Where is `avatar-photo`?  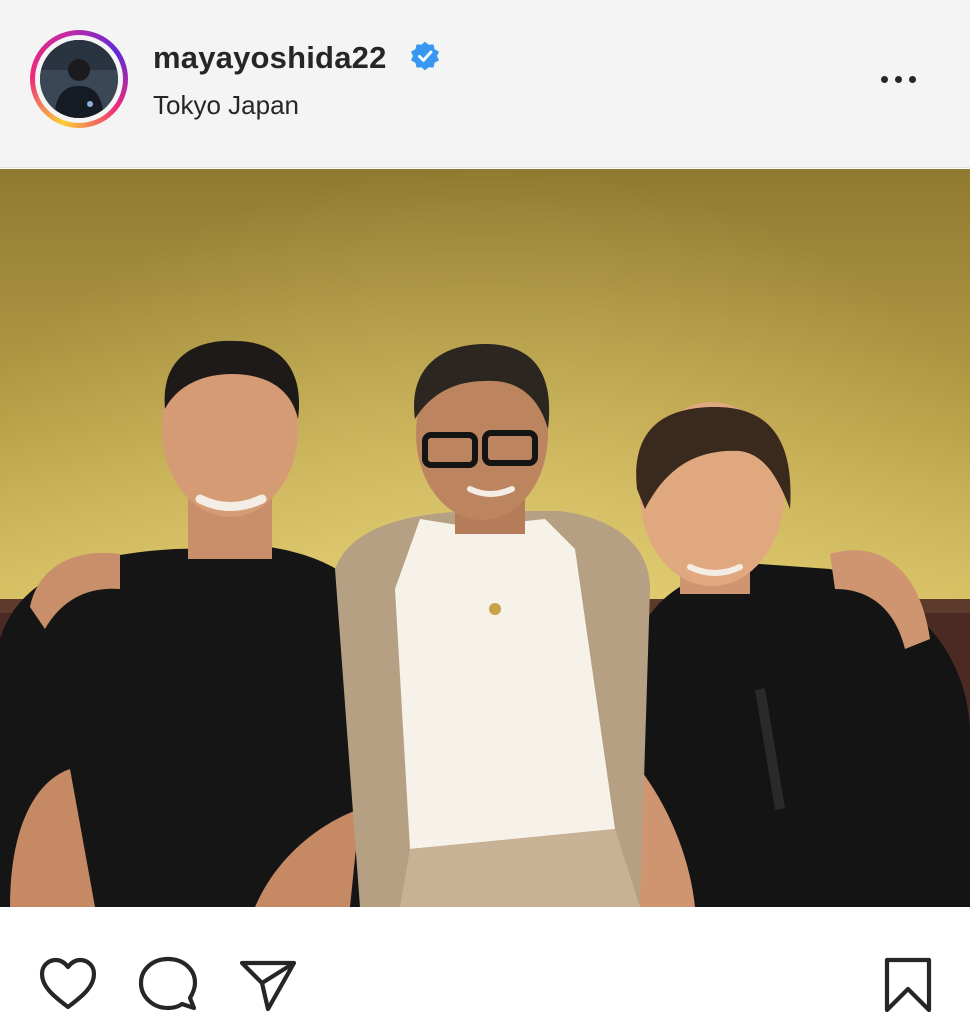
avatar-photo is located at coordinates (79, 79).